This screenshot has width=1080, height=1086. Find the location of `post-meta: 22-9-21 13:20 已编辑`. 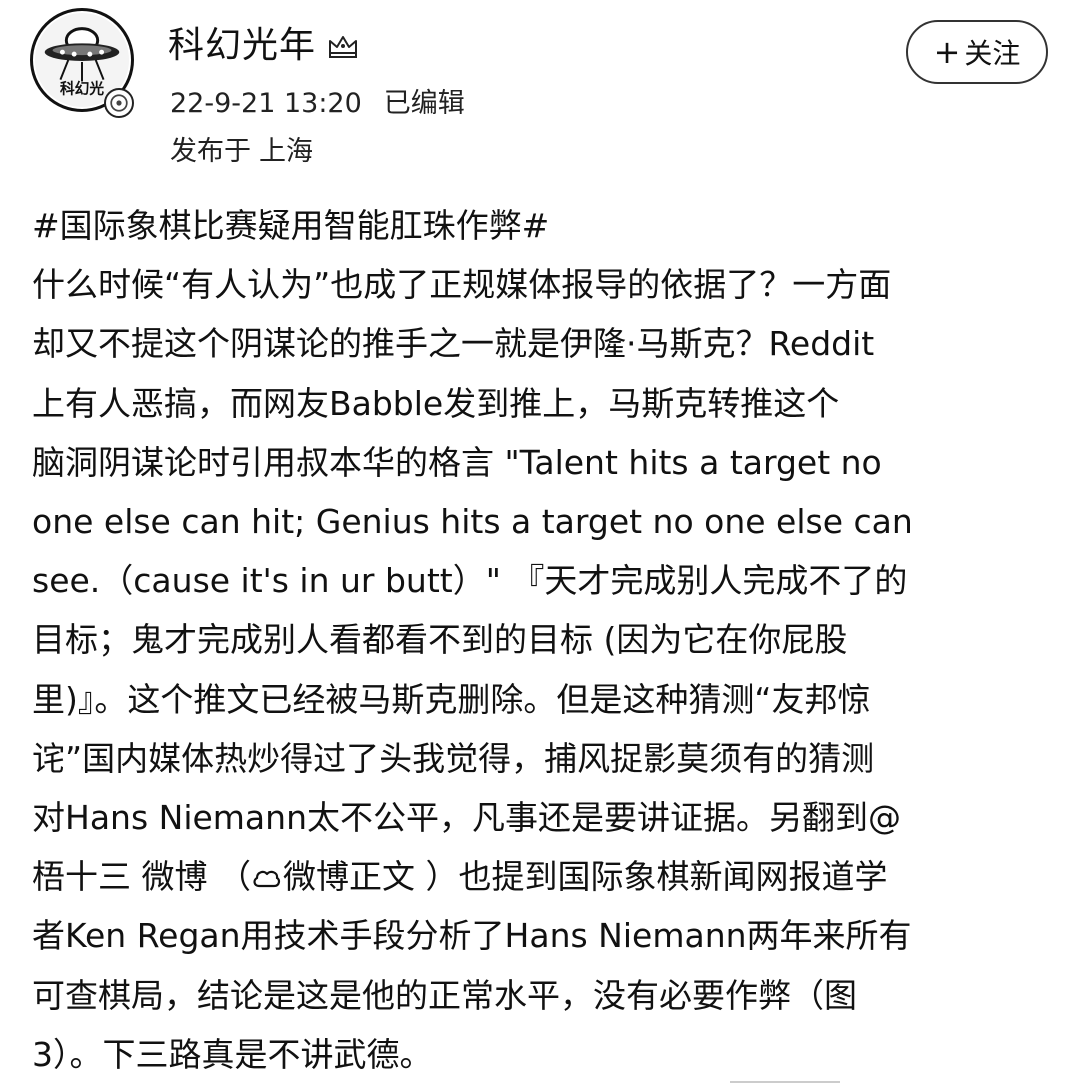

post-meta: 22-9-21 13:20 已编辑 is located at coordinates (317, 104).